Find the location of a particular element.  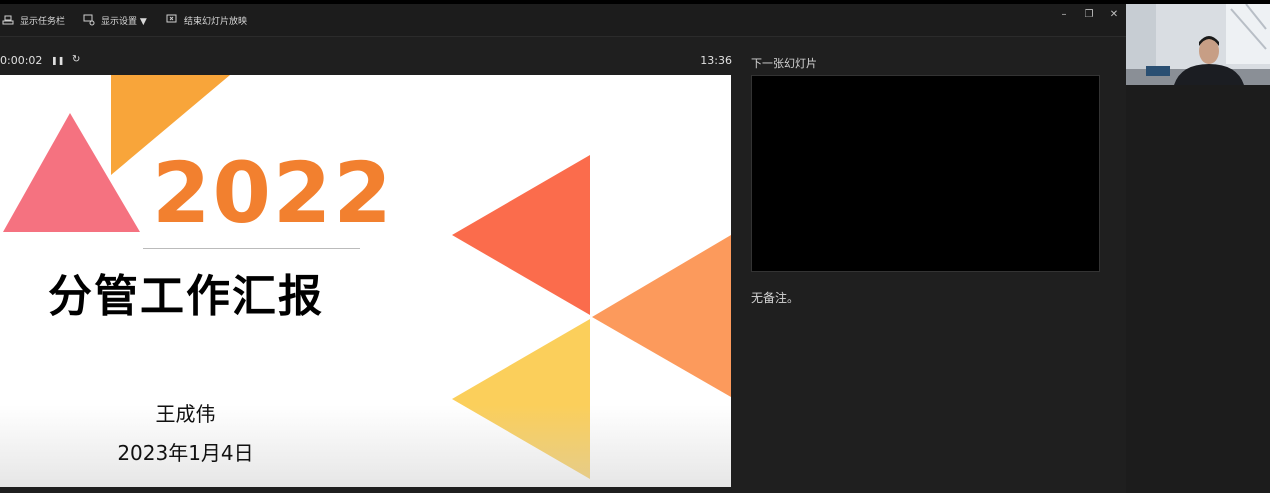

orange-triangle-right is located at coordinates (661, 316).